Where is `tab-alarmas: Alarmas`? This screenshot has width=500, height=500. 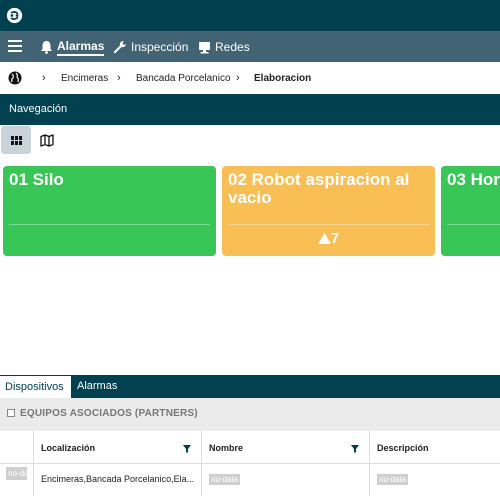
tab-alarmas: Alarmas is located at coordinates (97, 386).